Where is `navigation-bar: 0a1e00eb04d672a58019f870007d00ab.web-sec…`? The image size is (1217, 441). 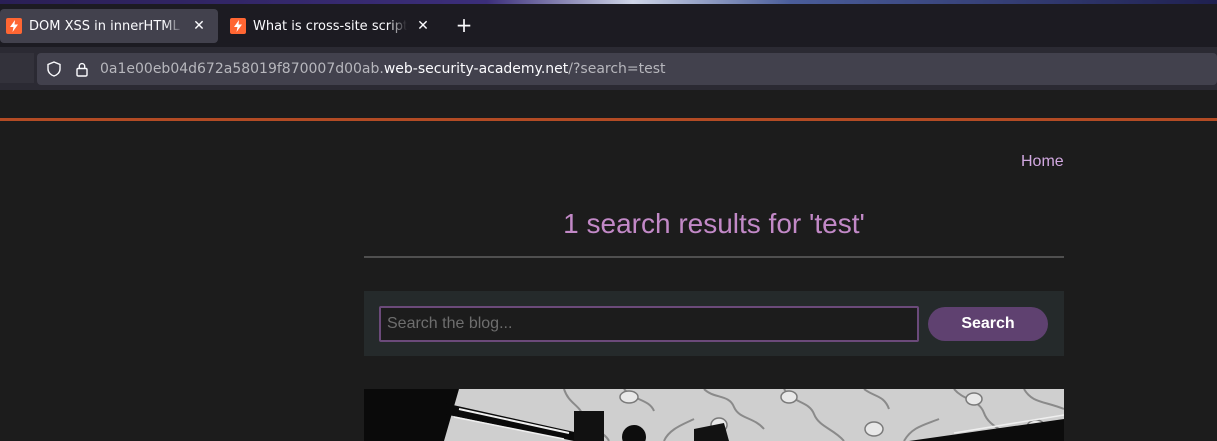
navigation-bar: 0a1e00eb04d672a58019f870007d00ab.web-sec… is located at coordinates (608, 68).